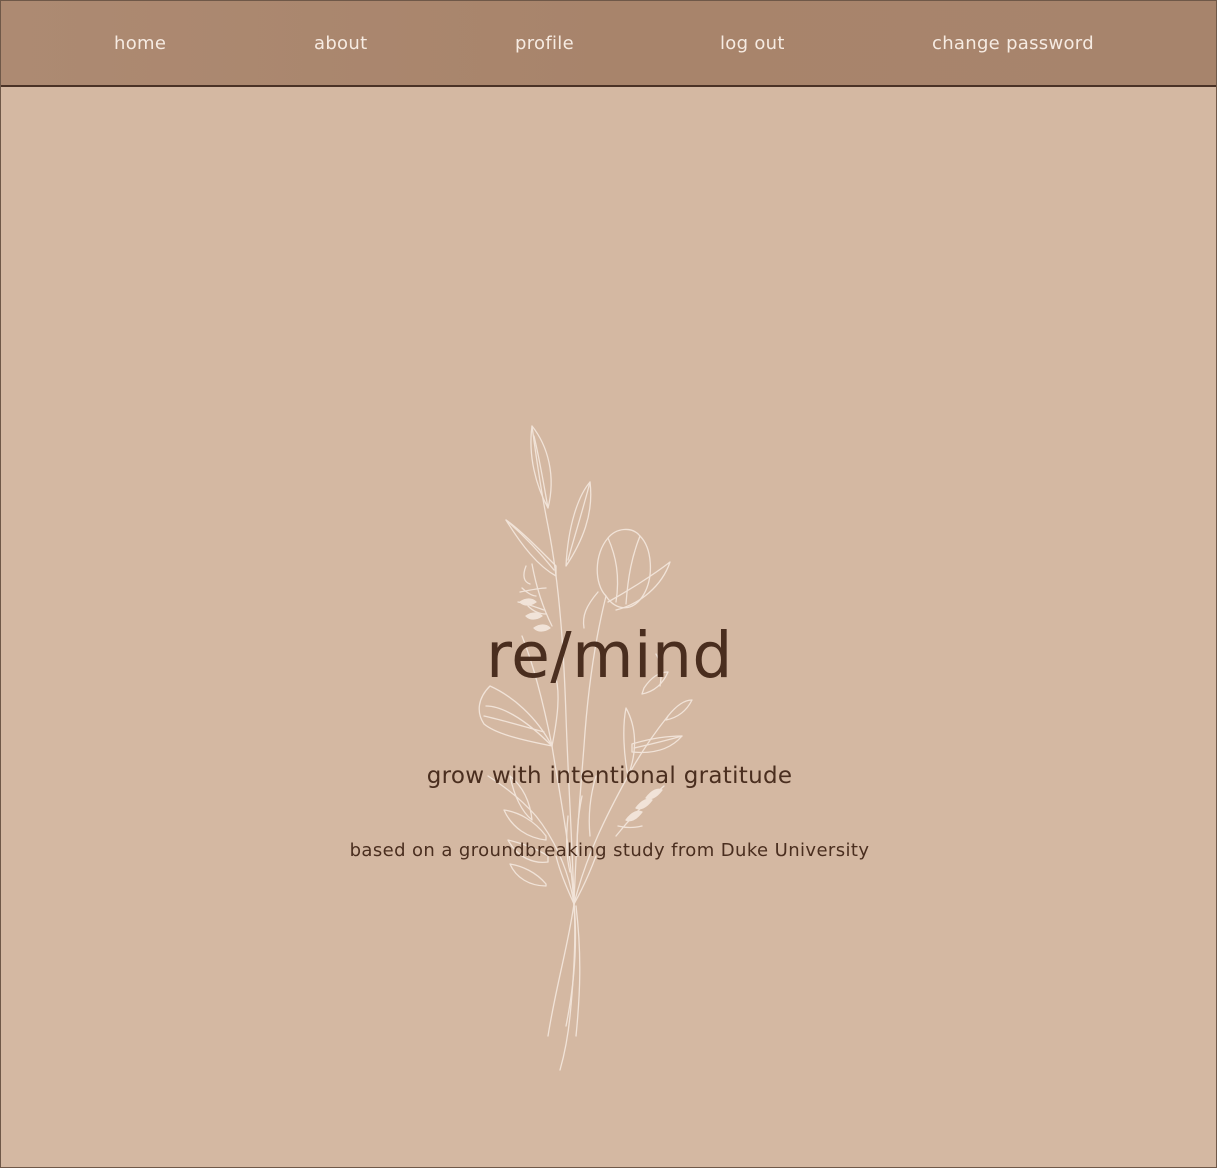 The height and width of the screenshot is (1168, 1217). I want to click on nav-link-log-out: log out, so click(752, 44).